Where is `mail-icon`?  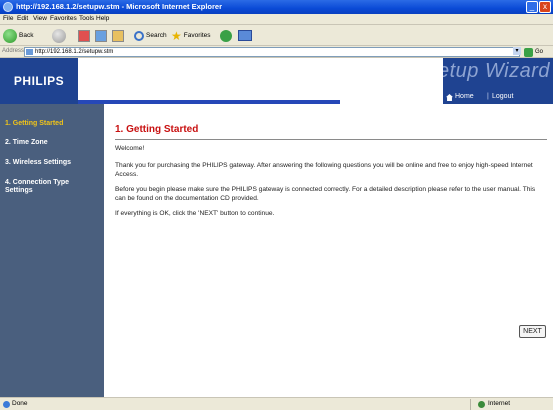 mail-icon is located at coordinates (245, 35).